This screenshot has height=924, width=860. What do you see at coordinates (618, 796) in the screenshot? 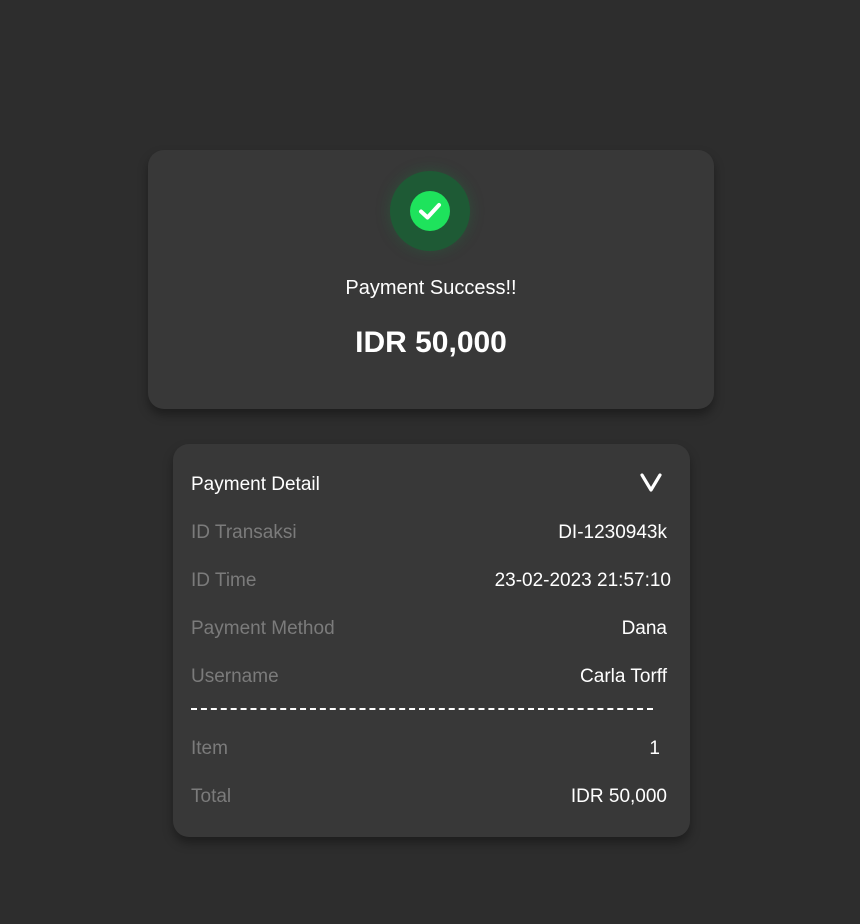
I see `total-value: IDR 50,000` at bounding box center [618, 796].